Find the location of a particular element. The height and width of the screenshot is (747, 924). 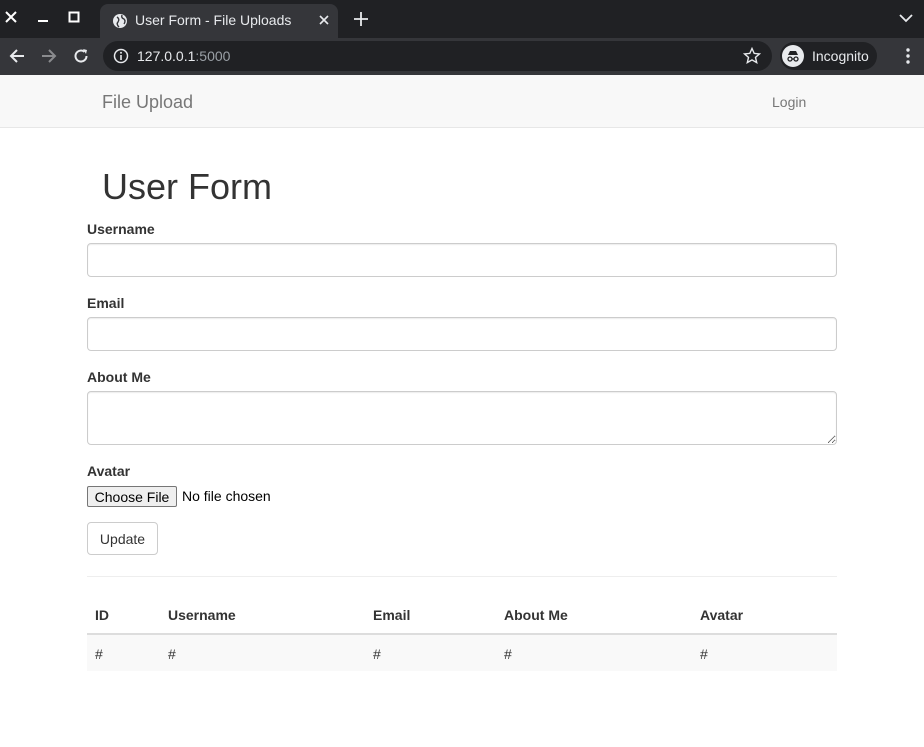

back-arrow-icon is located at coordinates (17, 56).